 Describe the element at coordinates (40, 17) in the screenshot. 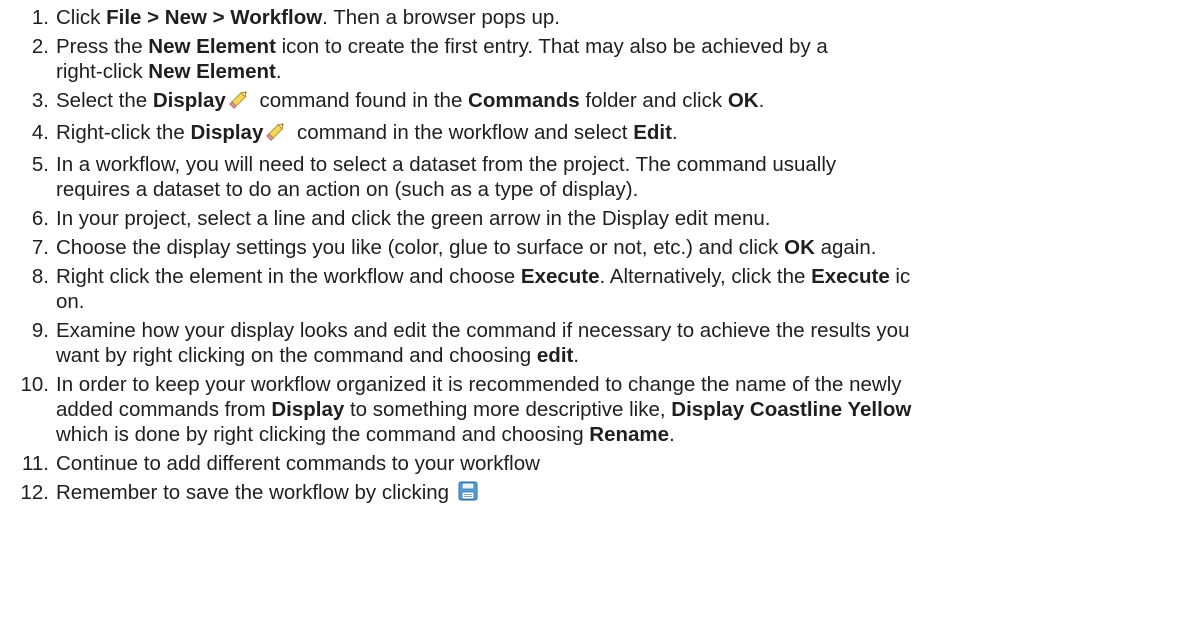

I see `step-number: 1.` at that location.